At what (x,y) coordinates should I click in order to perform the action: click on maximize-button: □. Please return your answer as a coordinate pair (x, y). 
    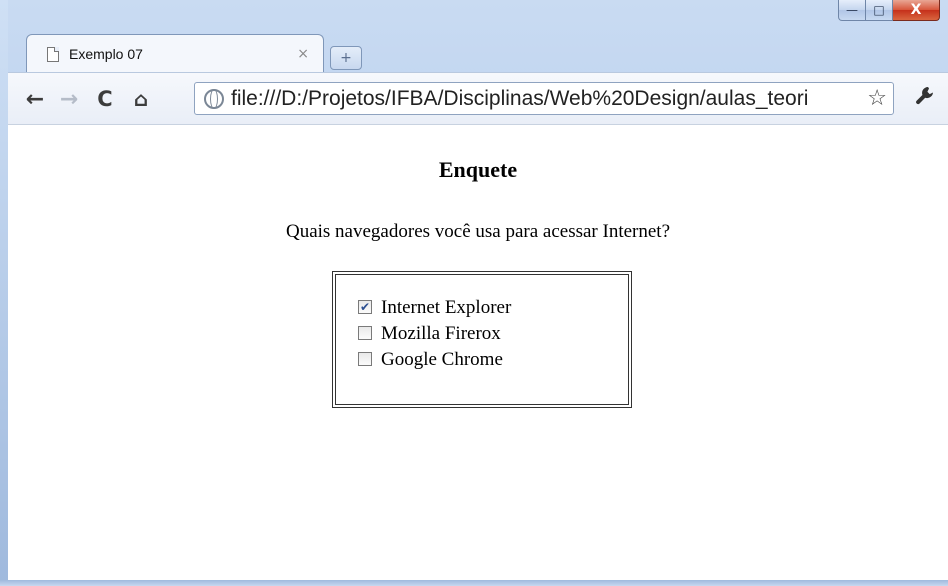
    Looking at the image, I should click on (879, 10).